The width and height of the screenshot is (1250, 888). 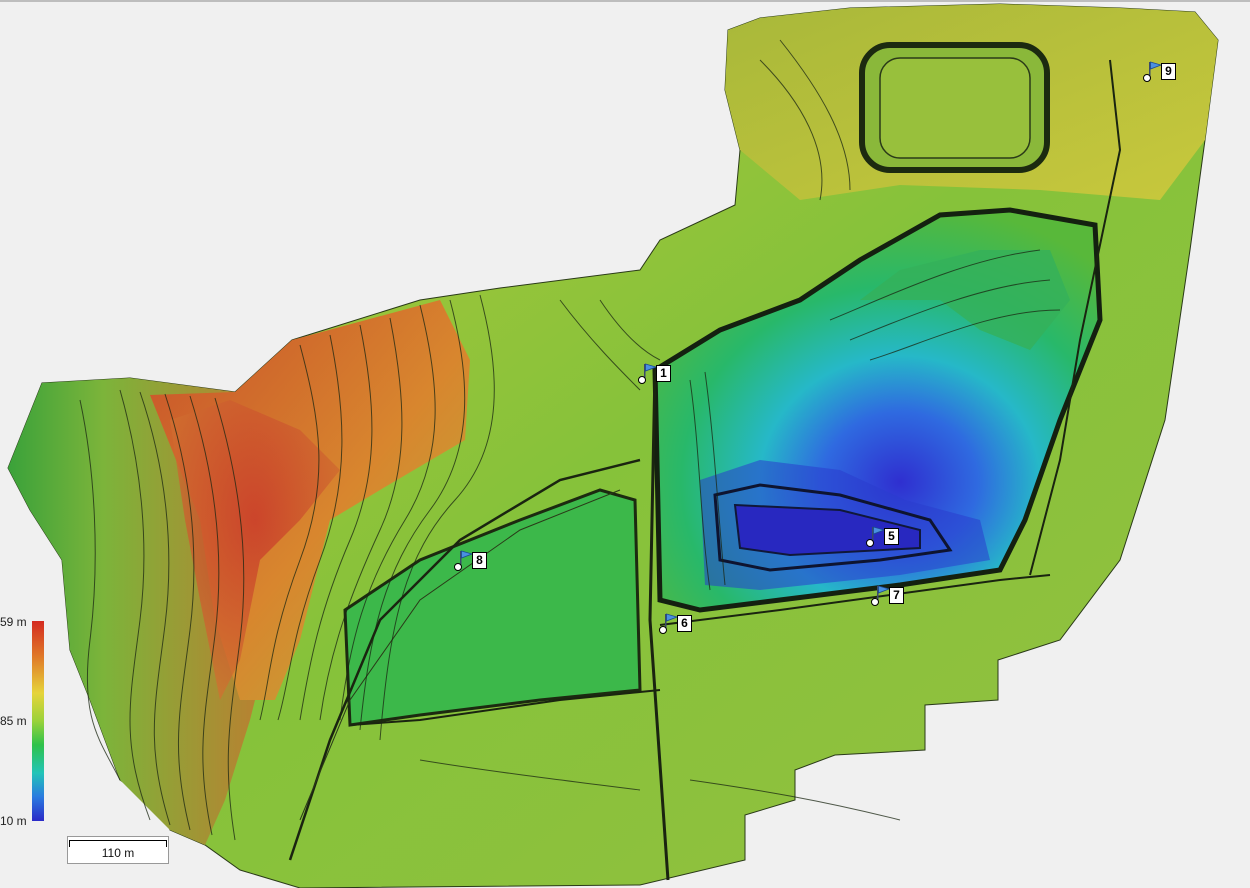 I want to click on marker-7: 7, so click(x=888, y=598).